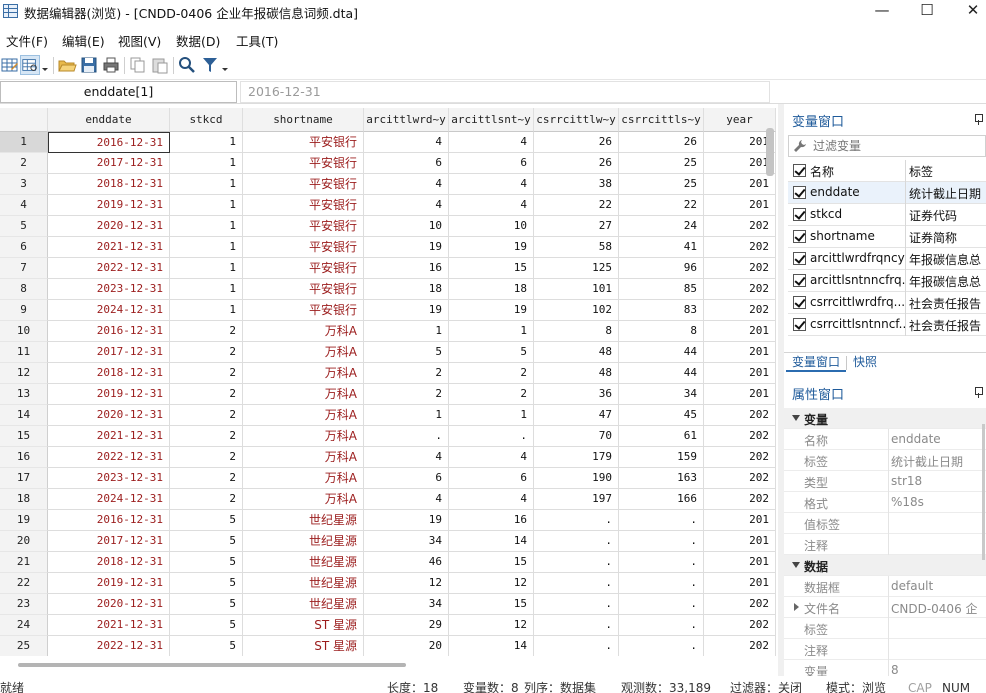 The height and width of the screenshot is (693, 986). I want to click on column-header-name: 名称, so click(858, 171).